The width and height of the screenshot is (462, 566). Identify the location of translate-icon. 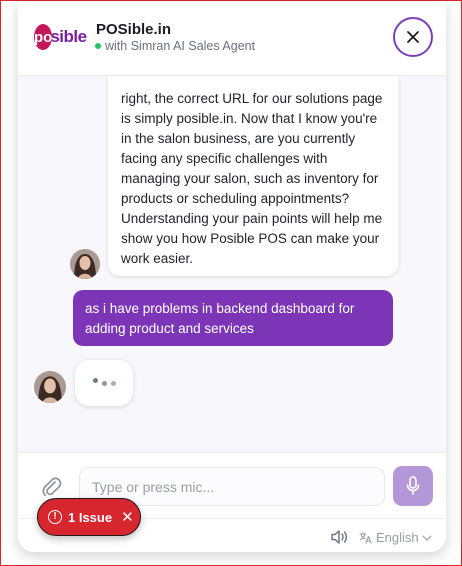
(365, 537).